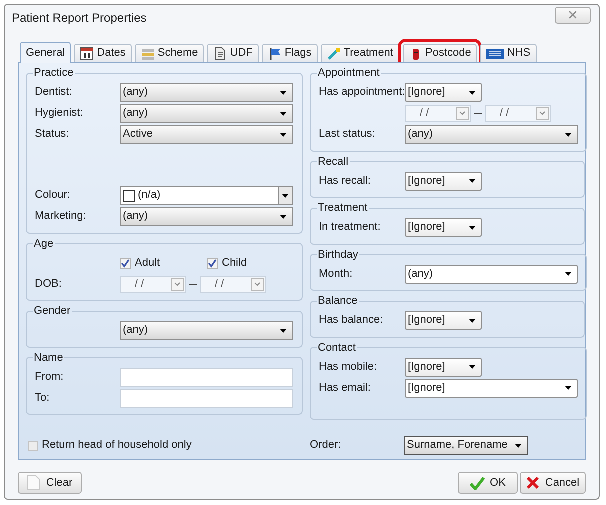 The height and width of the screenshot is (505, 606). I want to click on close-button, so click(573, 15).